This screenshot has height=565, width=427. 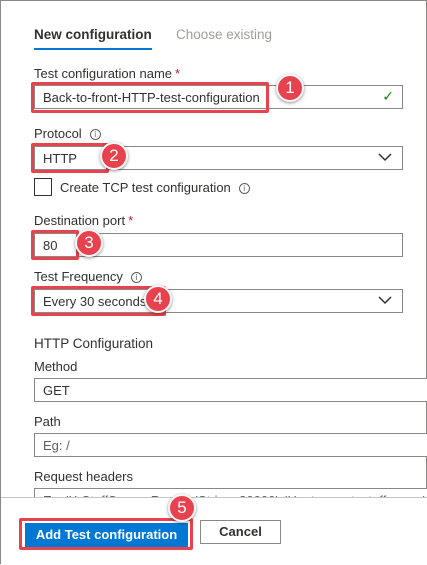 What do you see at coordinates (388, 97) in the screenshot?
I see `check-icon: ✓` at bounding box center [388, 97].